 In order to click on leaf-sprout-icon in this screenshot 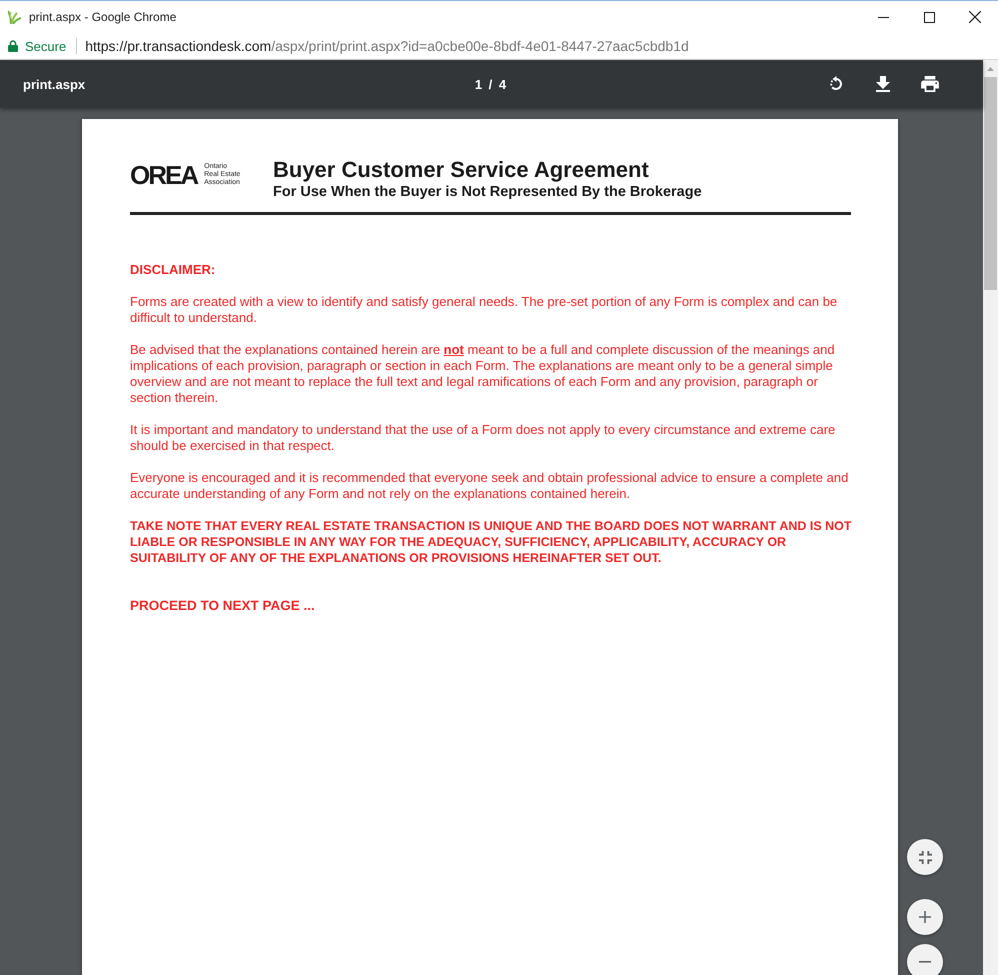, I will do `click(14, 17)`.